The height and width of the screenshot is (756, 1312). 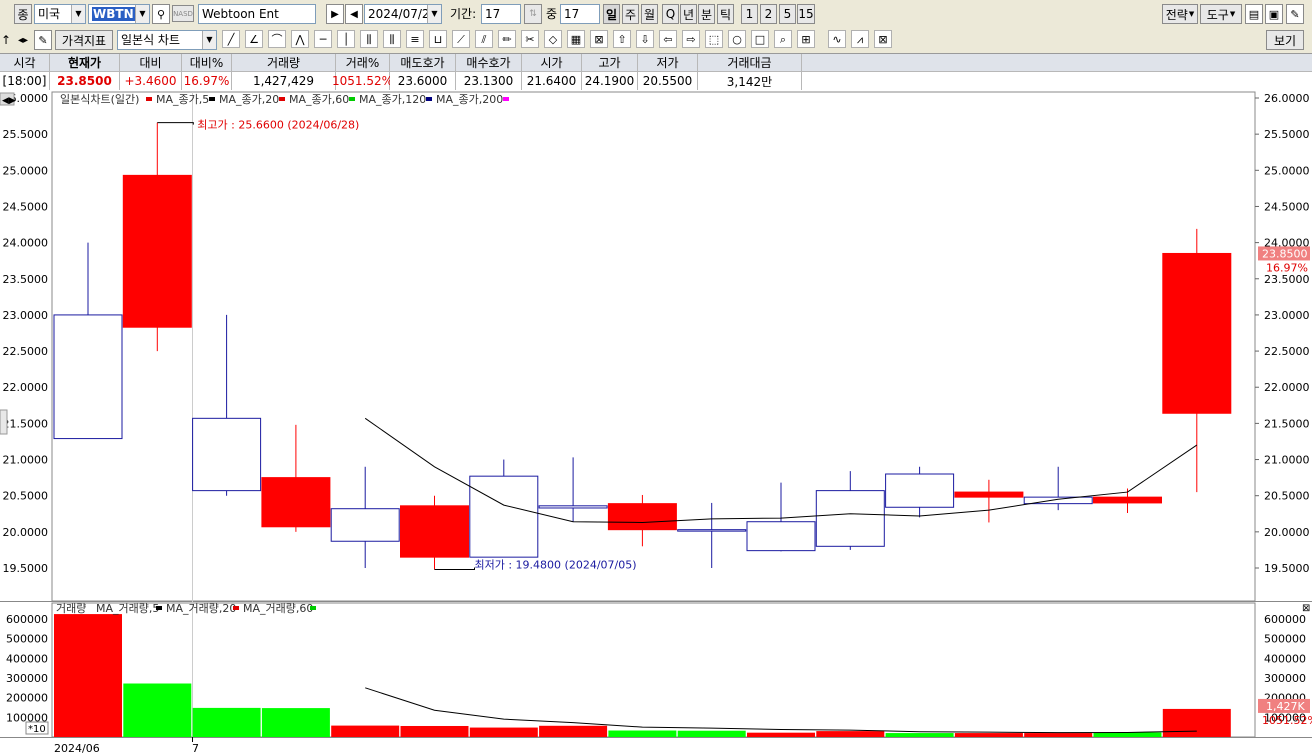 What do you see at coordinates (392, 39) in the screenshot?
I see `gann-icon: ⫼` at bounding box center [392, 39].